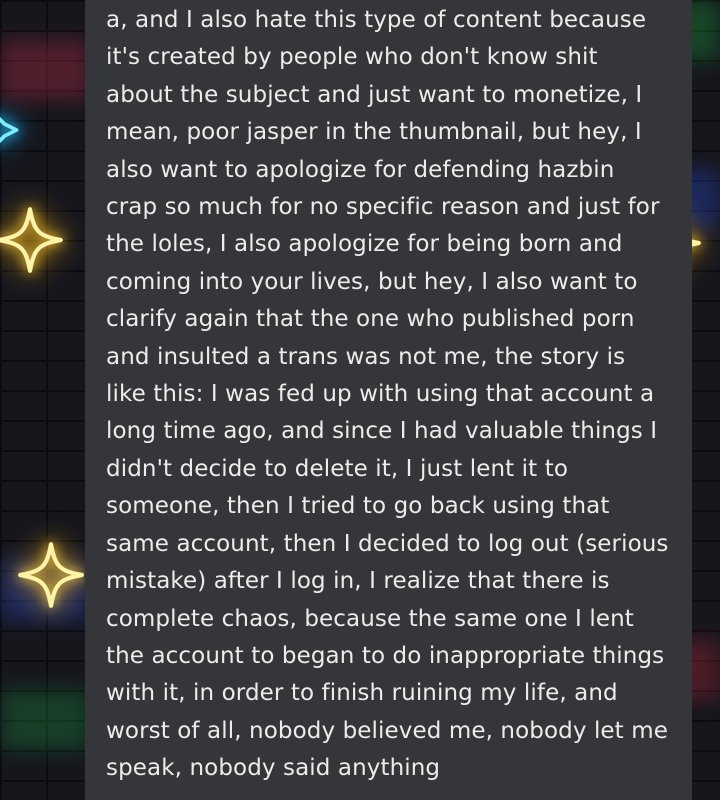 This screenshot has width=720, height=800. What do you see at coordinates (45, 70) in the screenshot?
I see `red-neon-glow` at bounding box center [45, 70].